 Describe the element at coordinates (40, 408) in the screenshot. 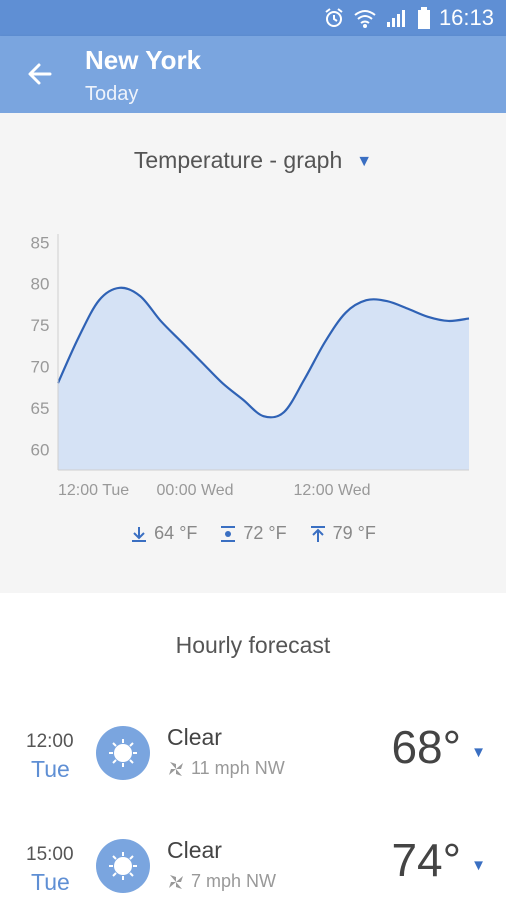

I see `y-tick-label: 65` at that location.